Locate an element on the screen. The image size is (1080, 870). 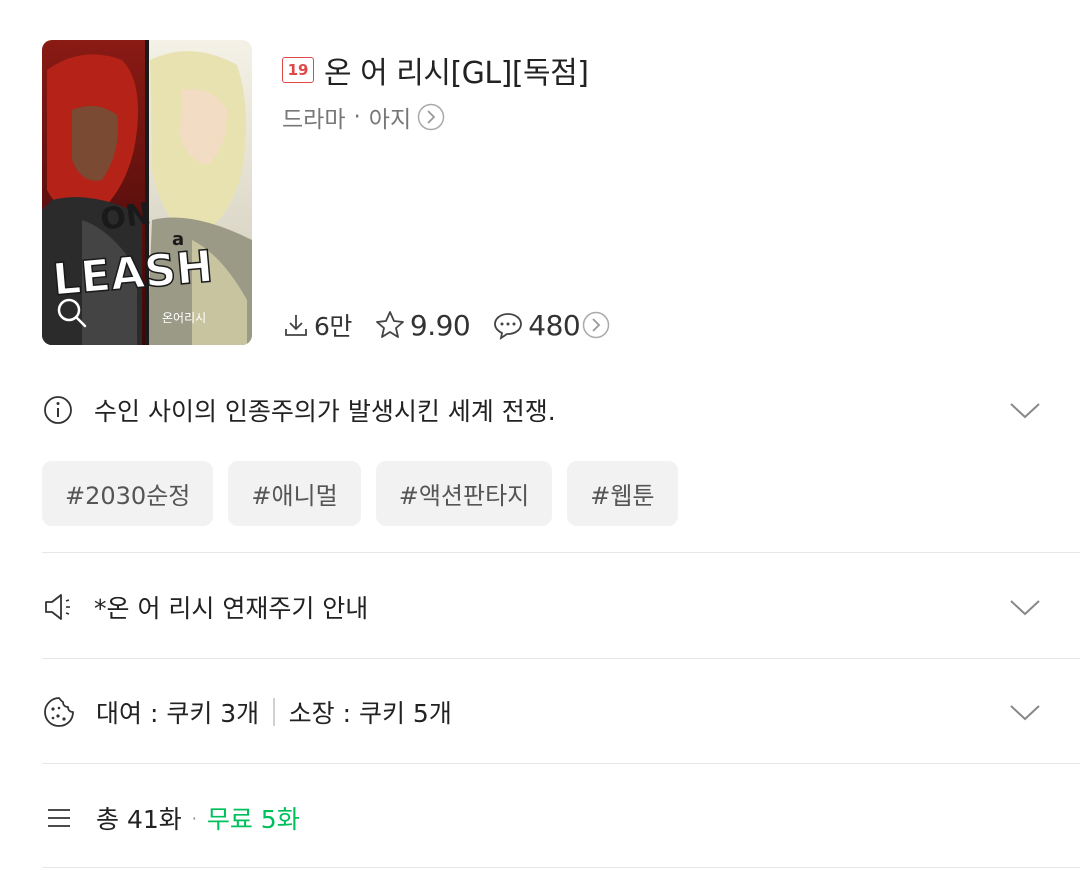
cookie-icon is located at coordinates (59, 712).